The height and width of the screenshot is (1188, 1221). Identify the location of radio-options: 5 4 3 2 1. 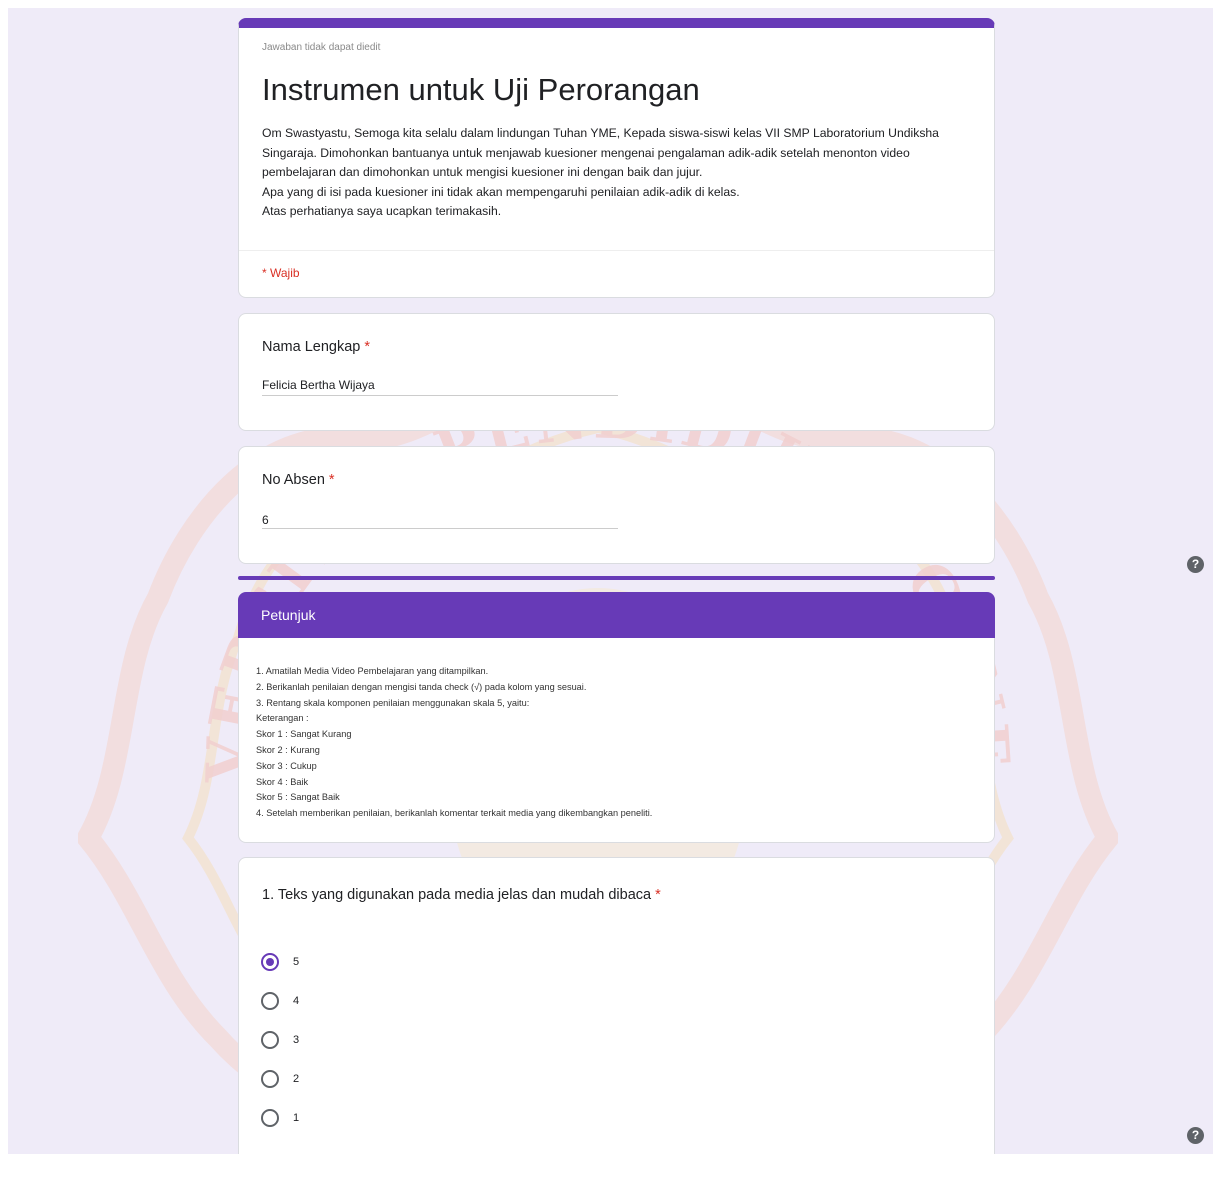
(280, 1039).